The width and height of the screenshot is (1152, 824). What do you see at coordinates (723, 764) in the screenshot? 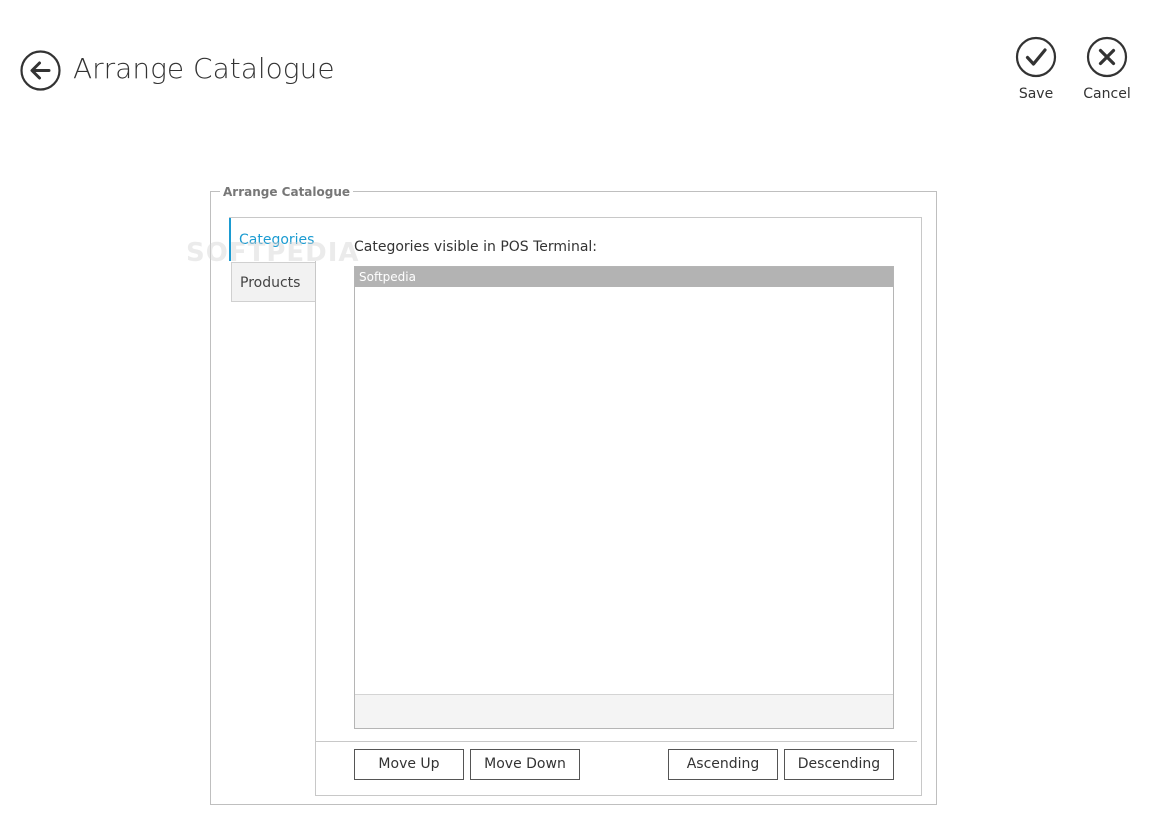
I see `ascending-button: Ascending` at bounding box center [723, 764].